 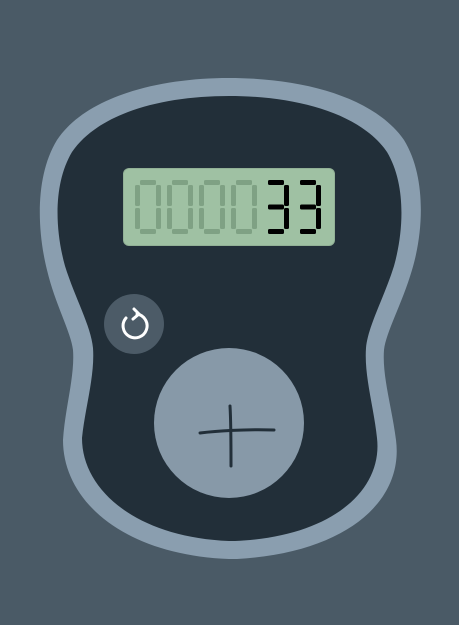 I want to click on increment-button, so click(x=229, y=423).